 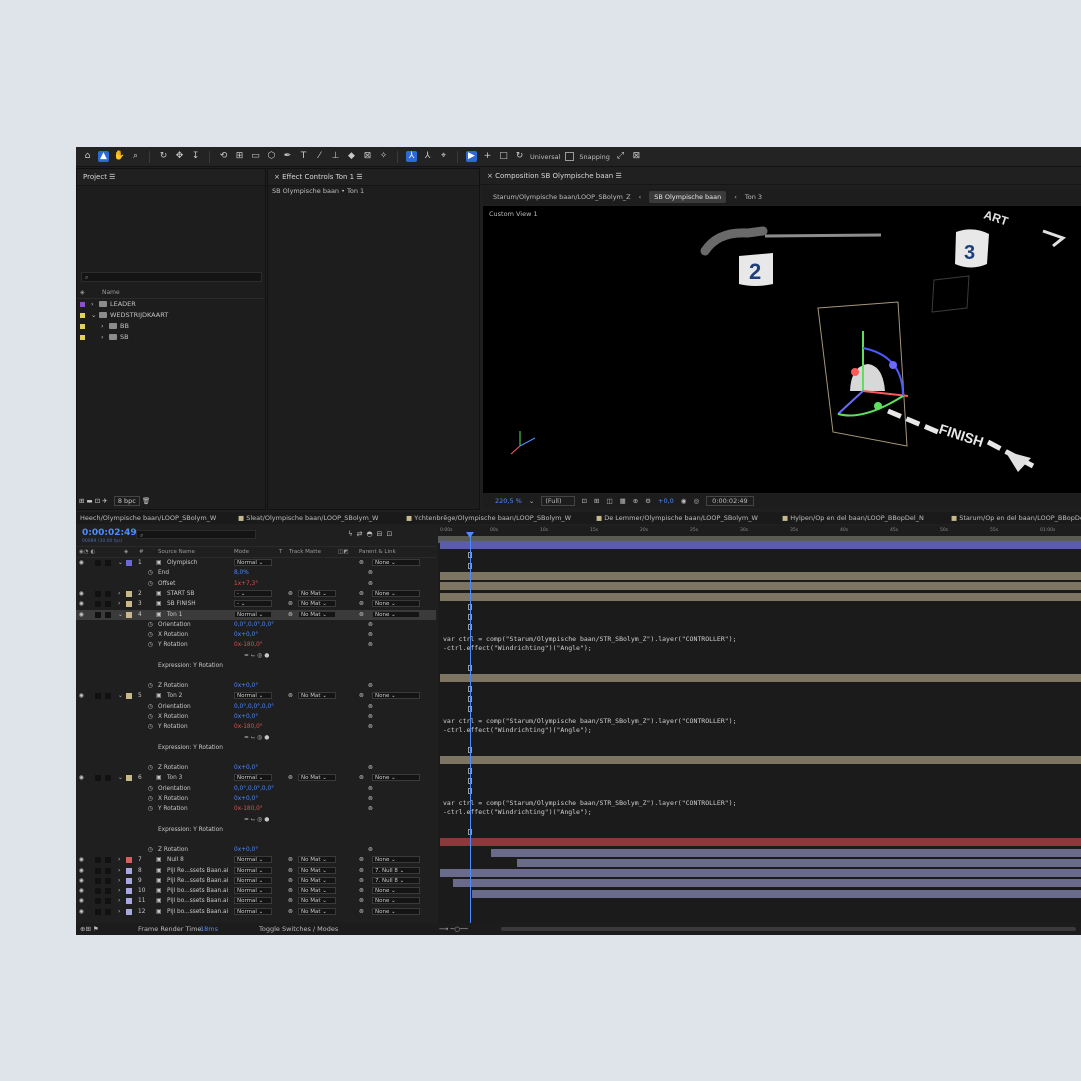 I want to click on chevron-icon: ›, so click(x=92, y=304).